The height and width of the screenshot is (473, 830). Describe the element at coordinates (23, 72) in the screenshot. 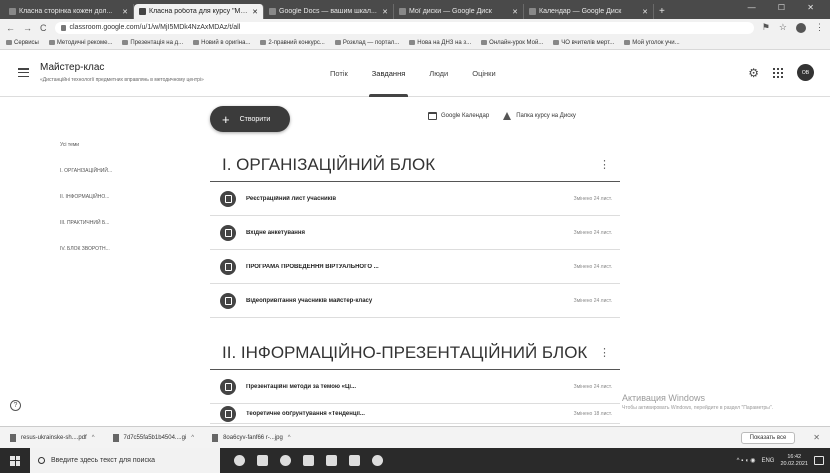

I see `hamburger-menu-icon` at that location.